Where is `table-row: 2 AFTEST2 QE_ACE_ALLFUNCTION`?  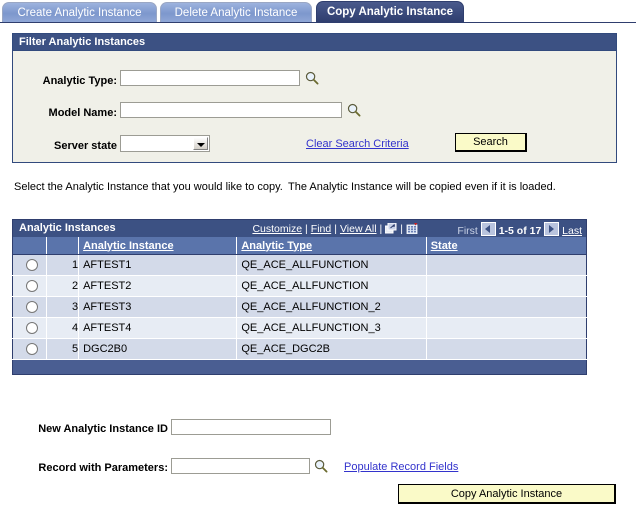 table-row: 2 AFTEST2 QE_ACE_ALLFUNCTION is located at coordinates (299, 286).